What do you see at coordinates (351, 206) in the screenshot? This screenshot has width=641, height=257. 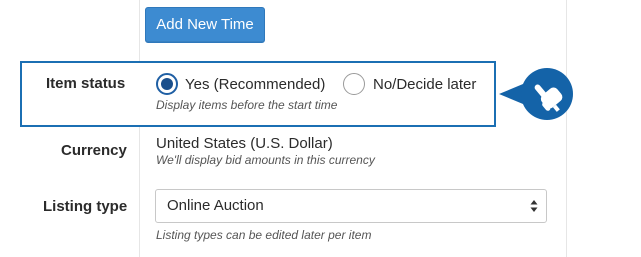 I see `listing-type-select: Online Auction` at bounding box center [351, 206].